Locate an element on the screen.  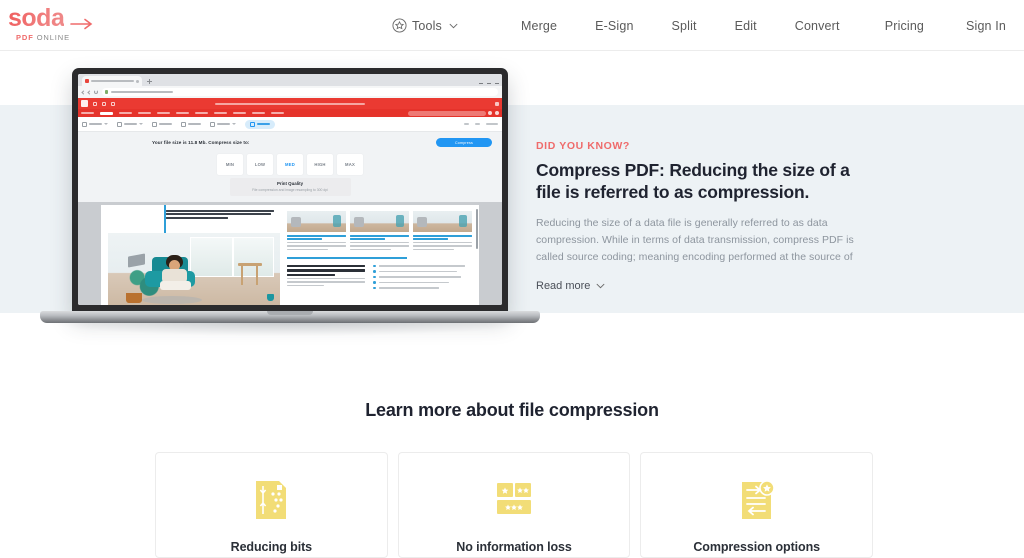
nav-item-sign-in: Sign In is located at coordinates (986, 26).